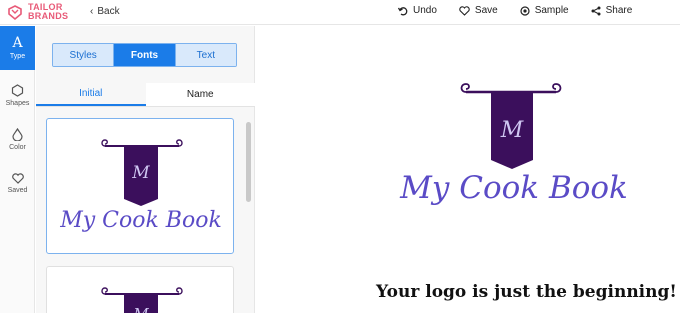 This screenshot has width=680, height=313. I want to click on tab-initial: Initial, so click(91, 94).